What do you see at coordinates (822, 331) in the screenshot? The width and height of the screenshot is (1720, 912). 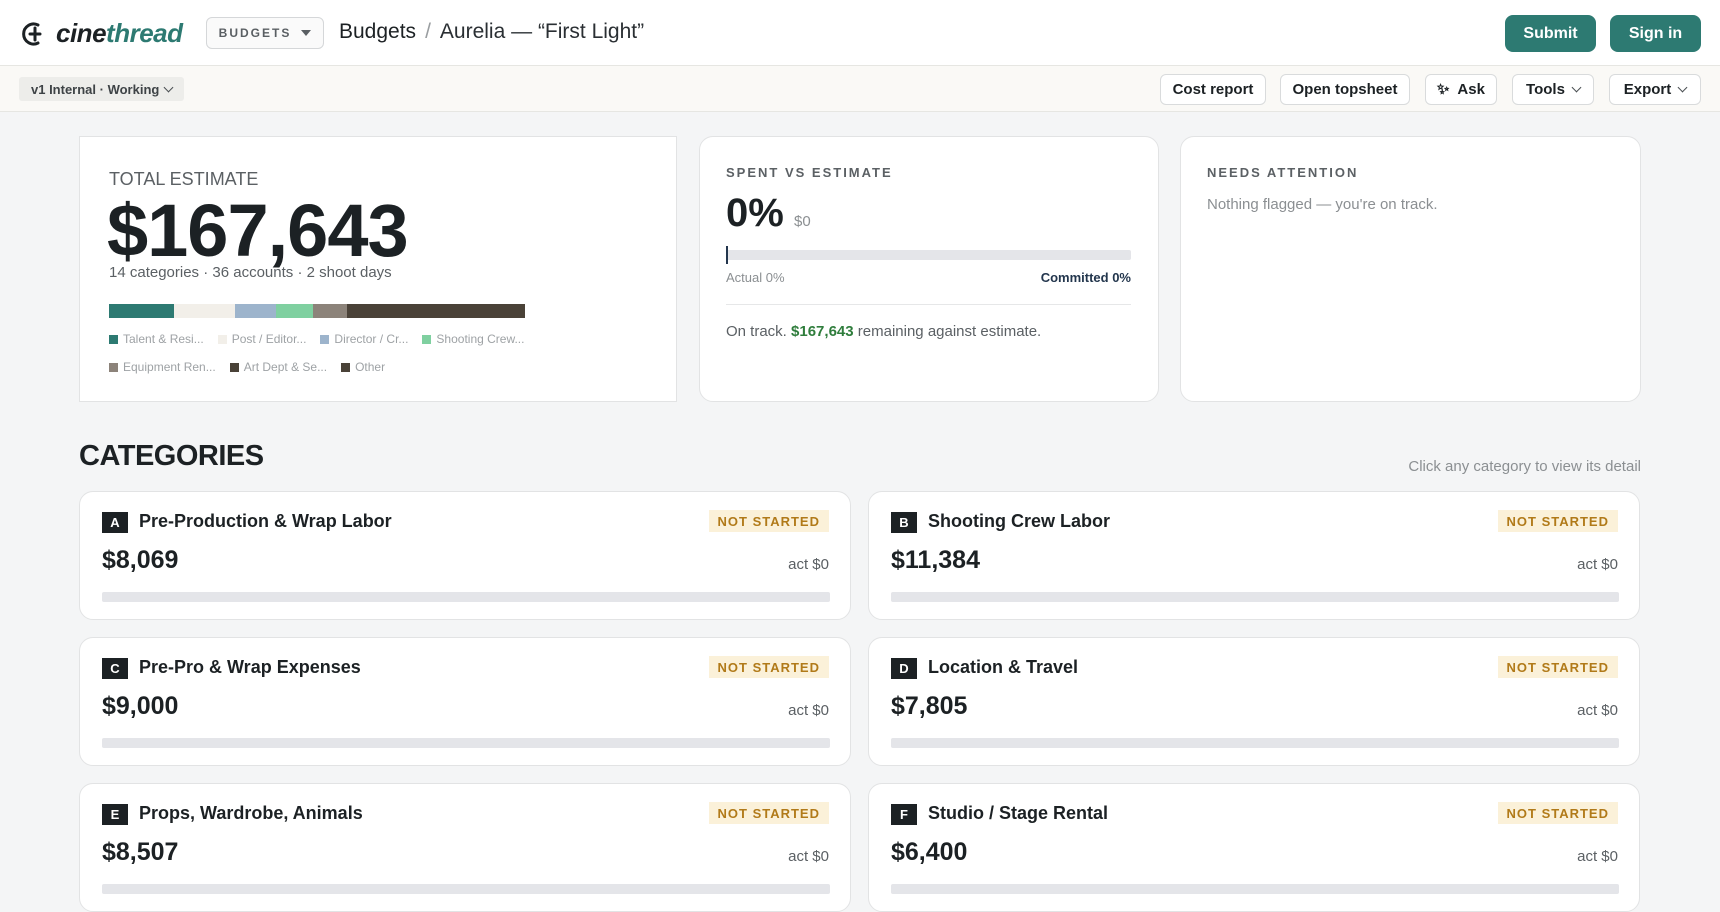 I see `remaining-amount: $167,643` at bounding box center [822, 331].